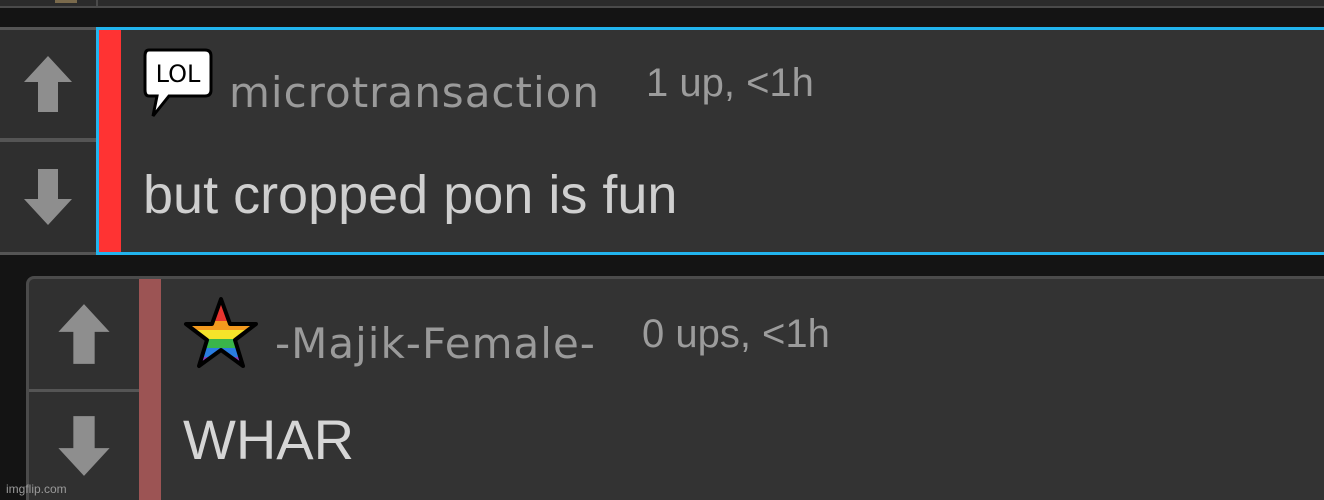 Image resolution: width=1324 pixels, height=500 pixels. What do you see at coordinates (414, 92) in the screenshot?
I see `username-link: microtransaction` at bounding box center [414, 92].